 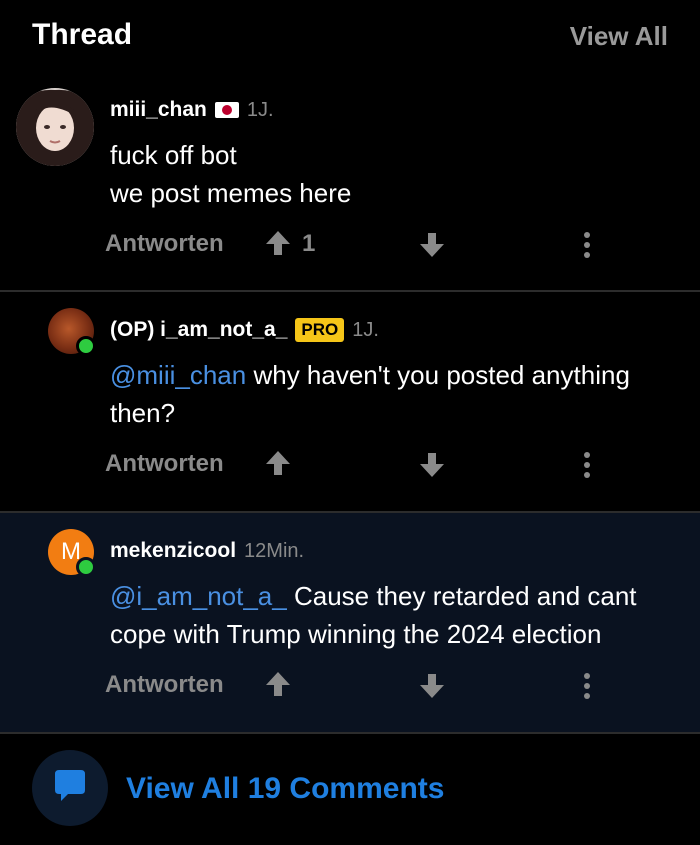 I want to click on pro-badge: PRO, so click(x=320, y=330).